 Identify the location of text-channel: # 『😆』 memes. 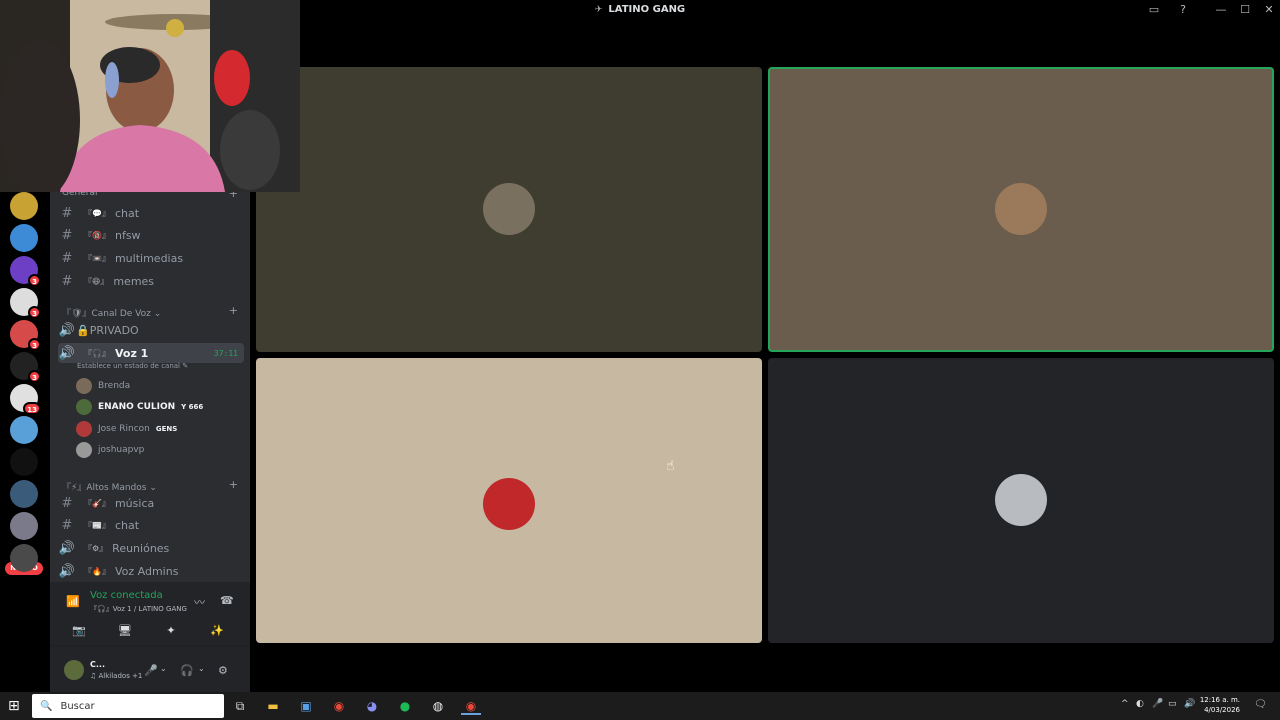
(151, 281).